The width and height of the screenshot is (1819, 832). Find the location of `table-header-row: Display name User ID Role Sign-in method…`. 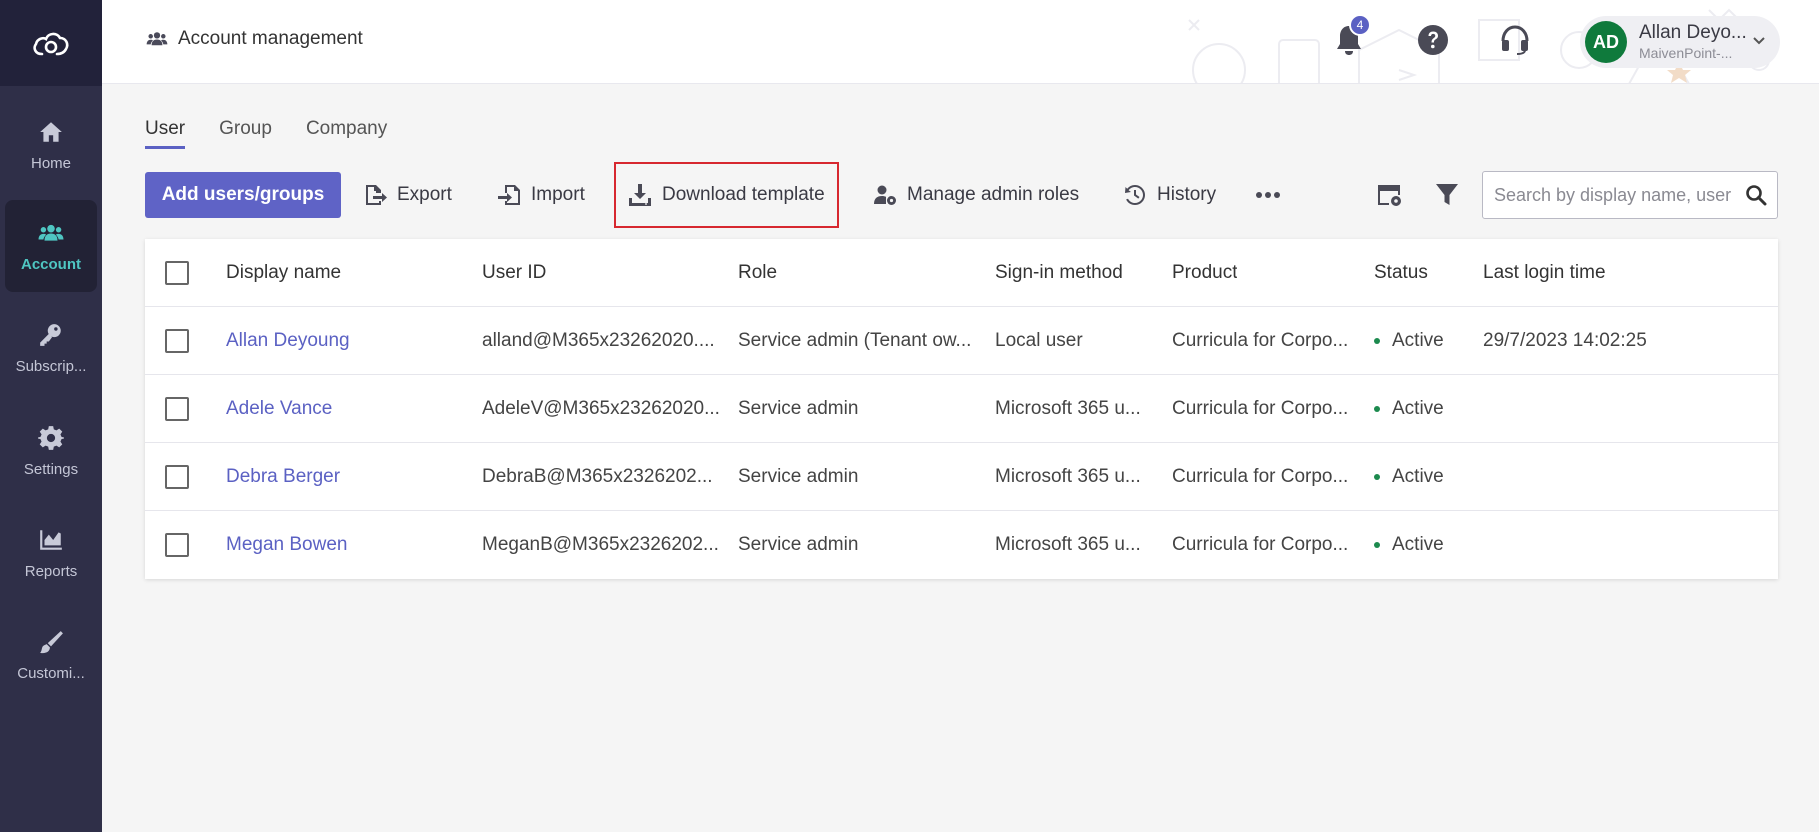

table-header-row: Display name User ID Role Sign-in method… is located at coordinates (961, 273).